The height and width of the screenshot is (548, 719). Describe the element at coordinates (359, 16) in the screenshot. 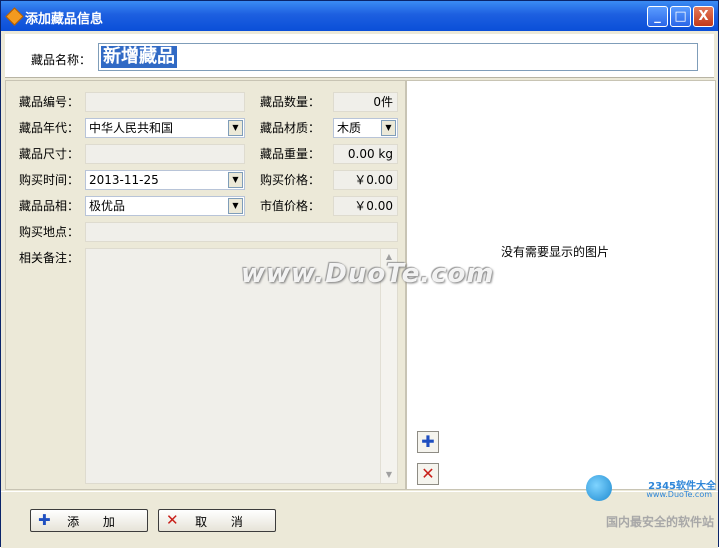

I see `title-bar: 添加藏品信息 _ □ X` at that location.